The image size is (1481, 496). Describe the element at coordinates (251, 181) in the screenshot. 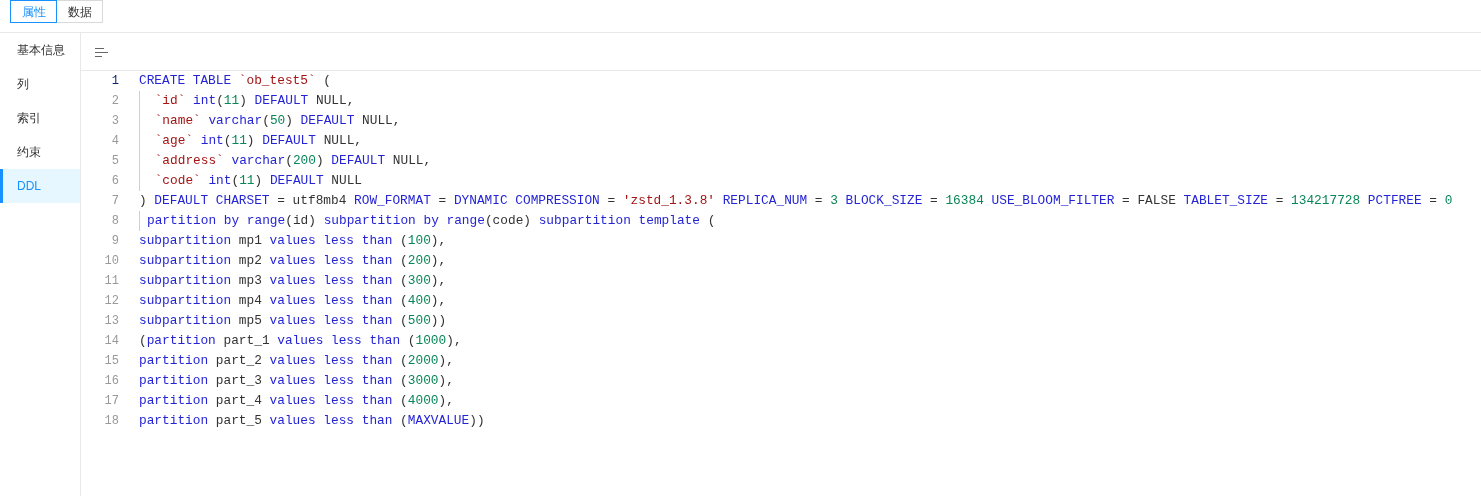

I see `code-line: `code` int(11) DEFAULT NULL` at that location.